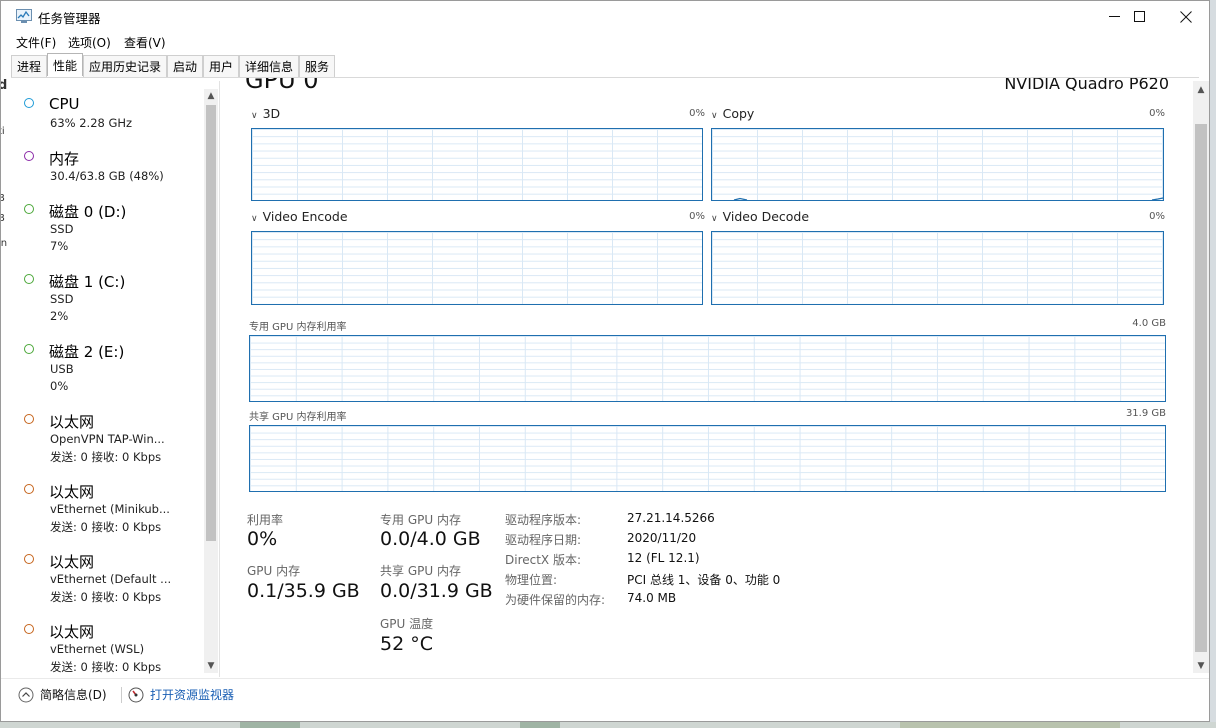  Describe the element at coordinates (663, 558) in the screenshot. I see `detail-value: 12 (FL 12.1)` at that location.